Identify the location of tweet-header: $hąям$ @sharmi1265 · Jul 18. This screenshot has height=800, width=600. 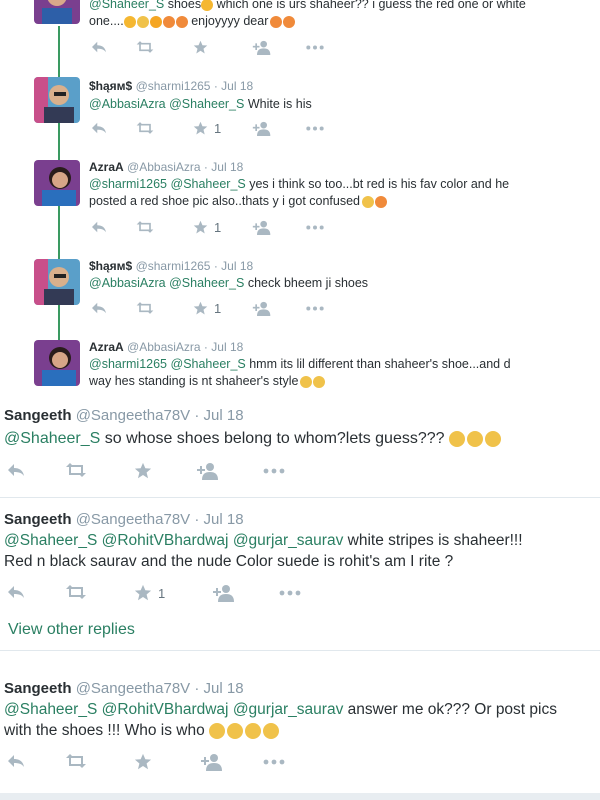
(171, 266).